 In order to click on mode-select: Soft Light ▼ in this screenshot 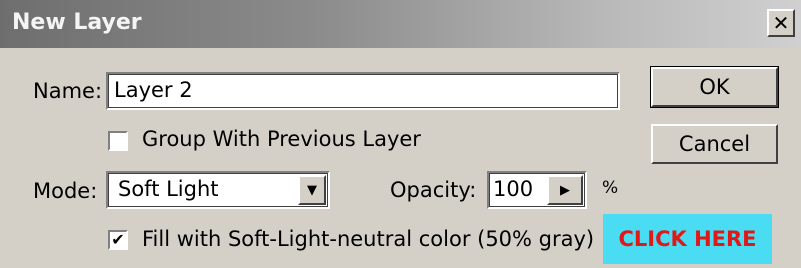, I will do `click(218, 190)`.